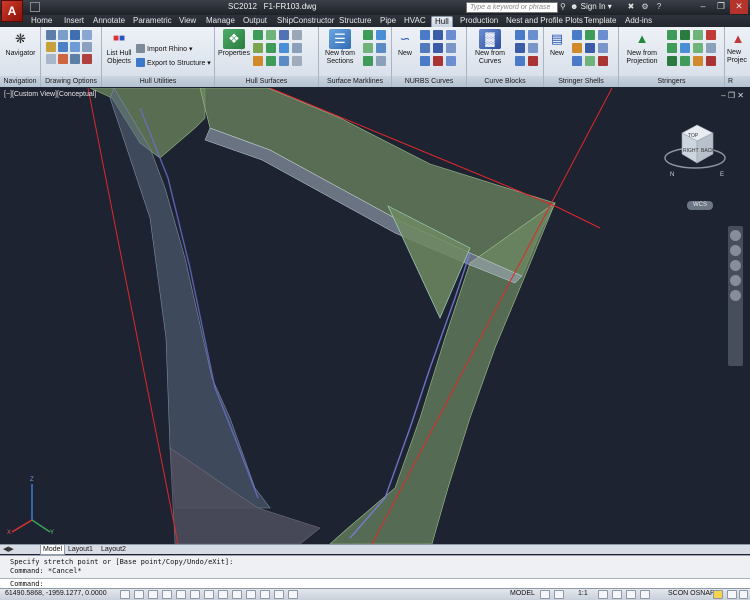 The width and height of the screenshot is (750, 600). Describe the element at coordinates (577, 48) in the screenshot. I see `shell-fix-icon` at that location.